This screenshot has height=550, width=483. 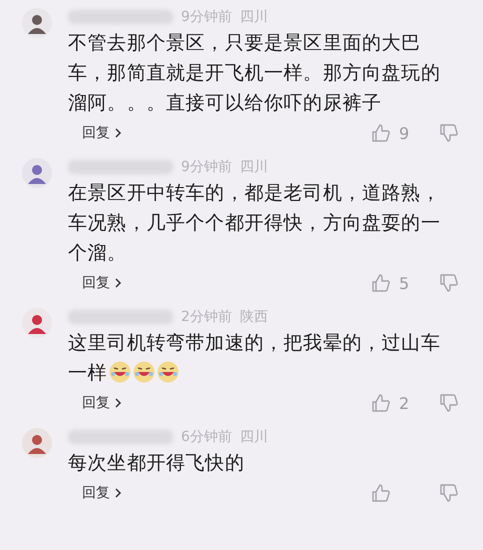 I want to click on comment-time: 2分钟前, so click(x=206, y=317).